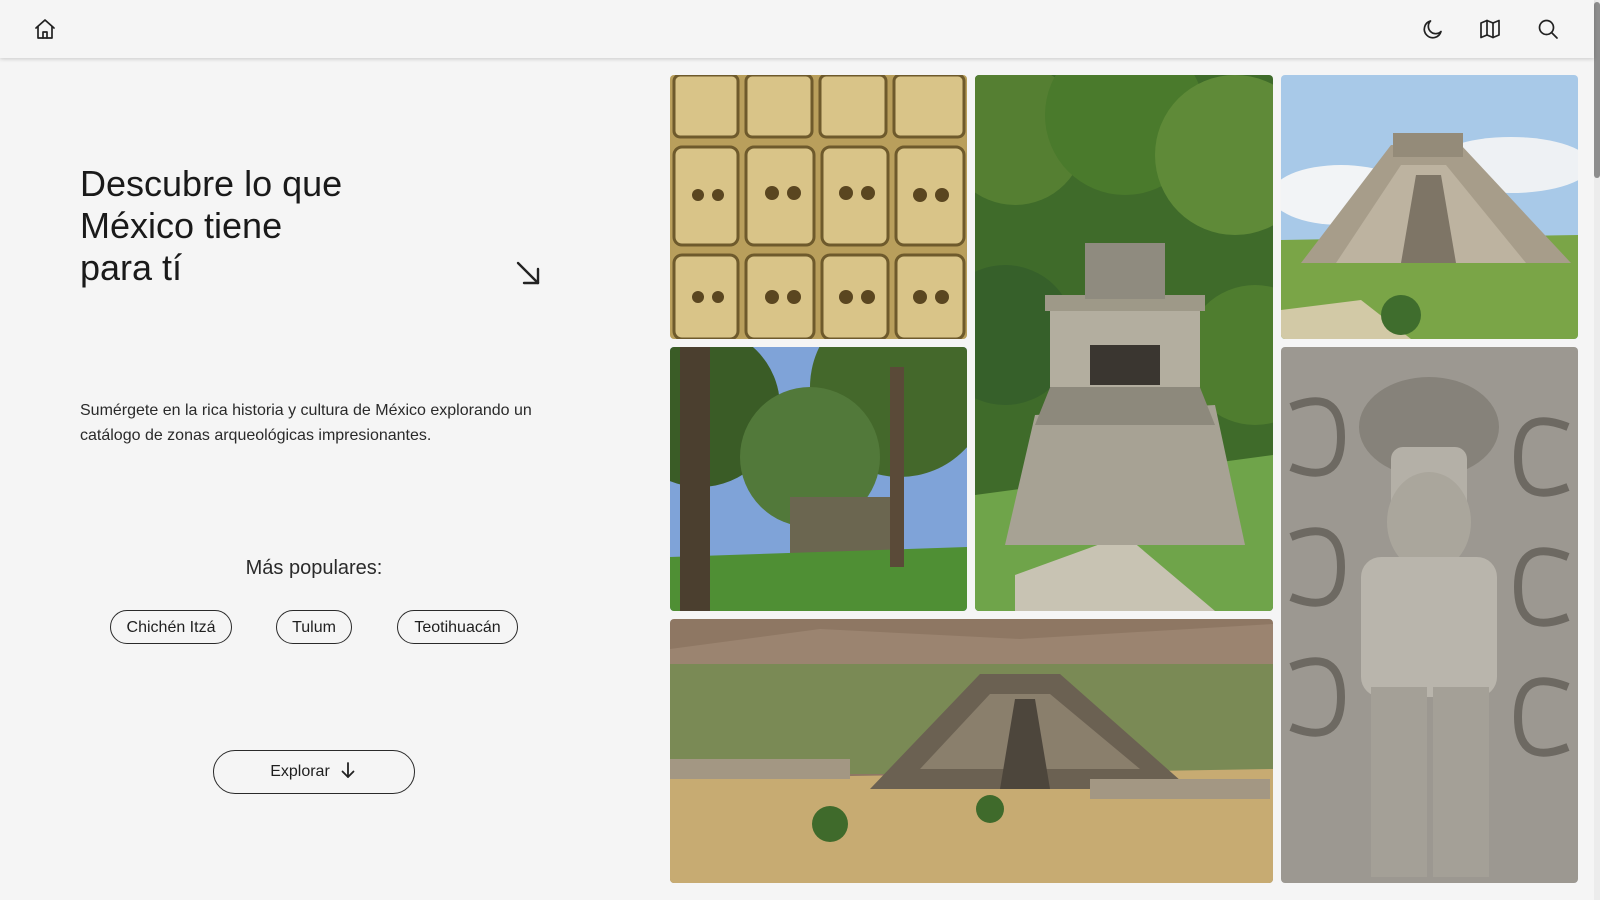 The width and height of the screenshot is (1600, 900). Describe the element at coordinates (1429, 207) in the screenshot. I see `pyramid-photo` at that location.